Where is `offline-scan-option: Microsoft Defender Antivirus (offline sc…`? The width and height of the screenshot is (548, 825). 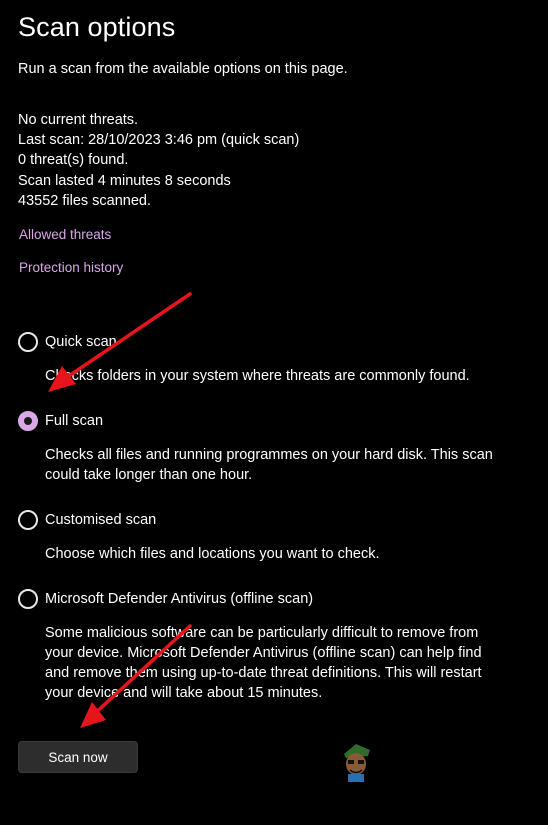 offline-scan-option: Microsoft Defender Antivirus (offline sc… is located at coordinates (273, 646).